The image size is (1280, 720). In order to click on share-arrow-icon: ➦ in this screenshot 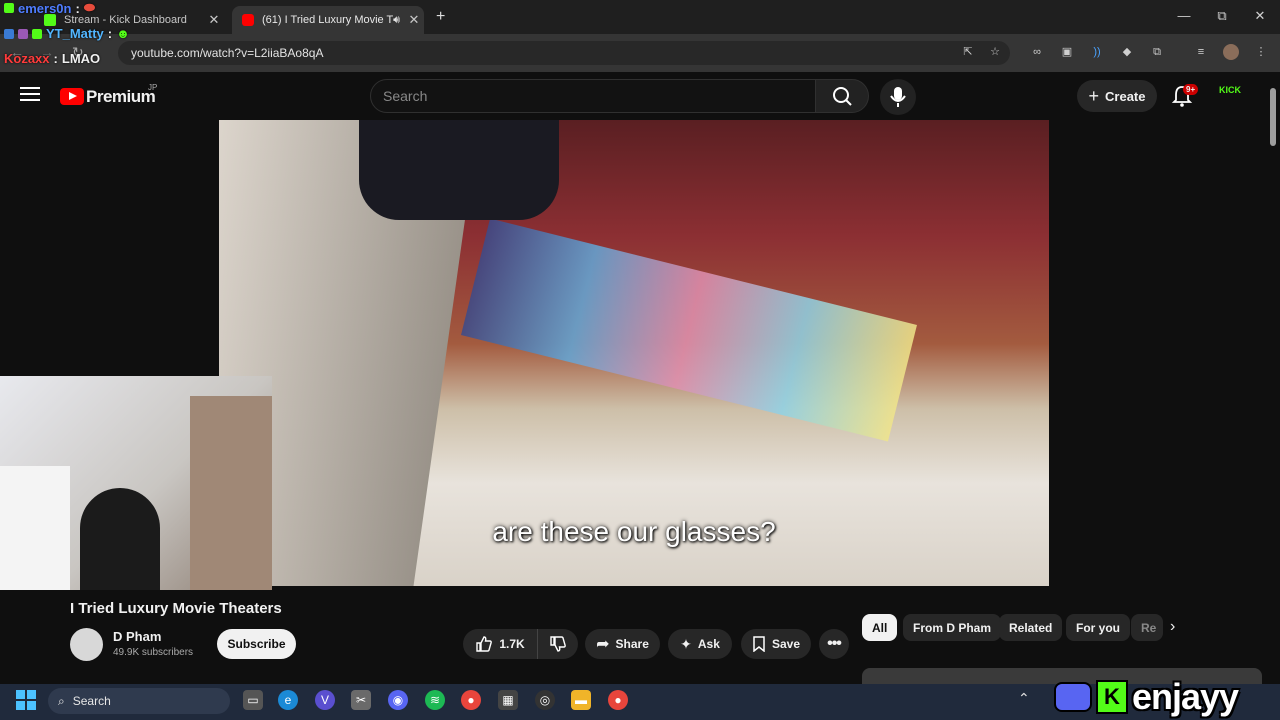, I will do `click(603, 644)`.